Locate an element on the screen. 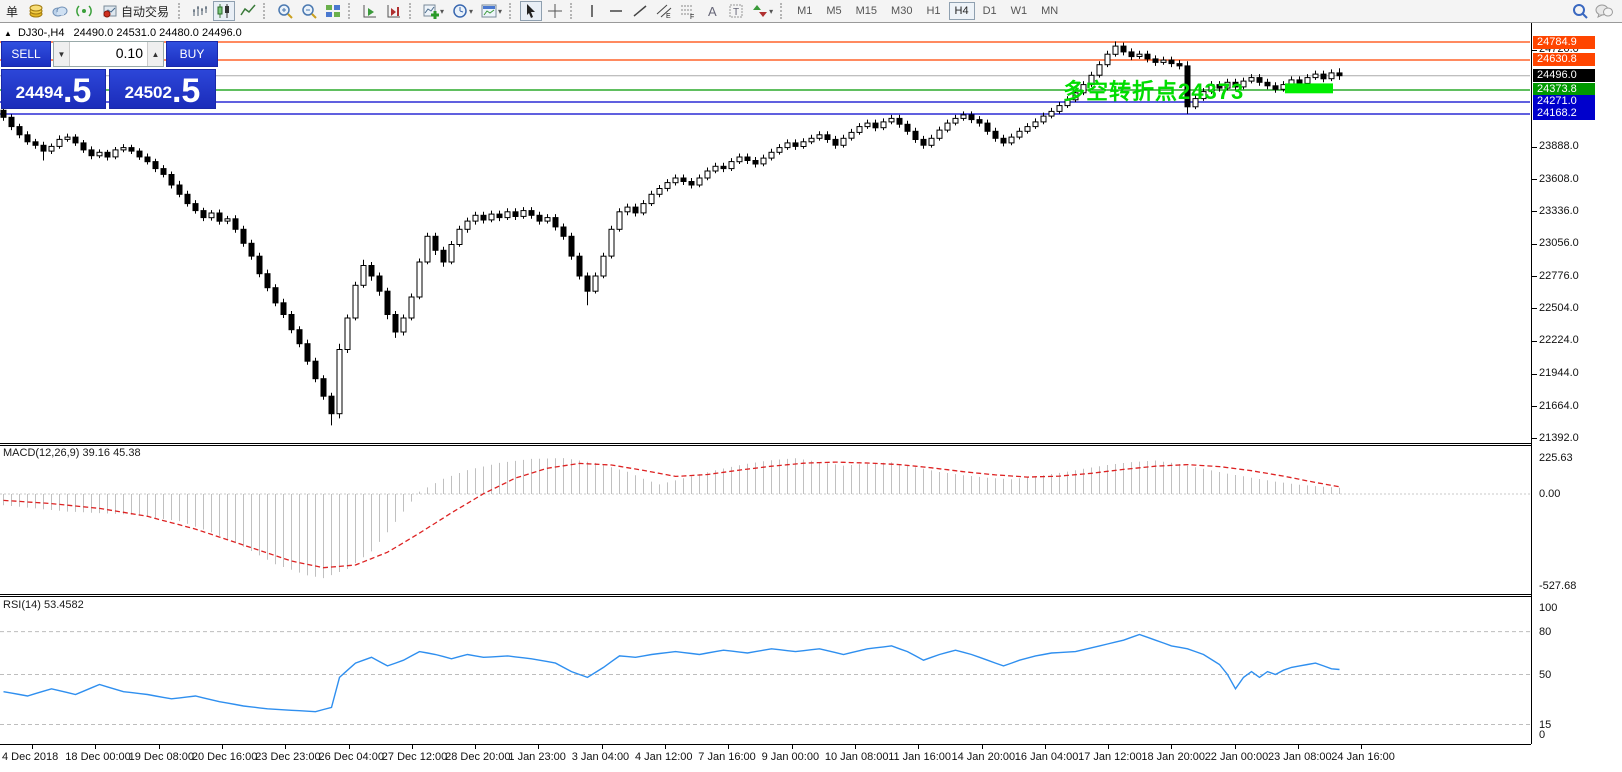 This screenshot has height=772, width=1622. rsi-axis-label: 100 is located at coordinates (1548, 608).